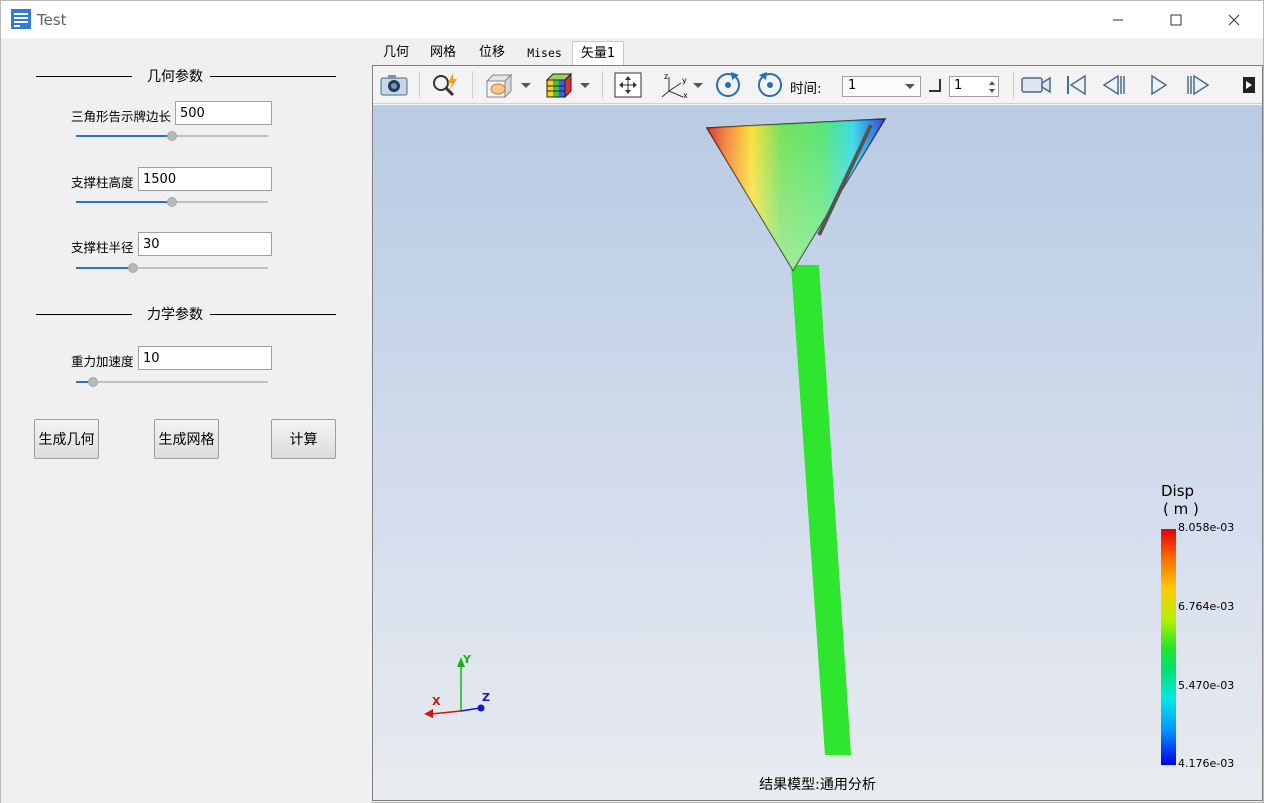  I want to click on zoom-icon, so click(445, 85).